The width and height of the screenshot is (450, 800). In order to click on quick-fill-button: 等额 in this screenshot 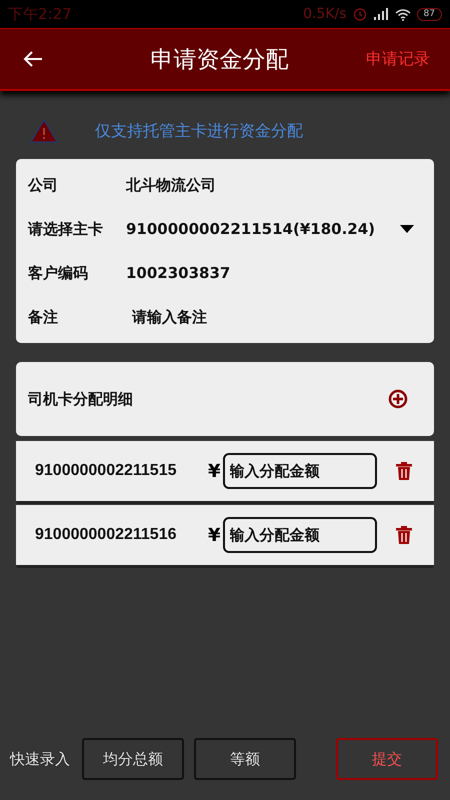, I will do `click(245, 759)`.